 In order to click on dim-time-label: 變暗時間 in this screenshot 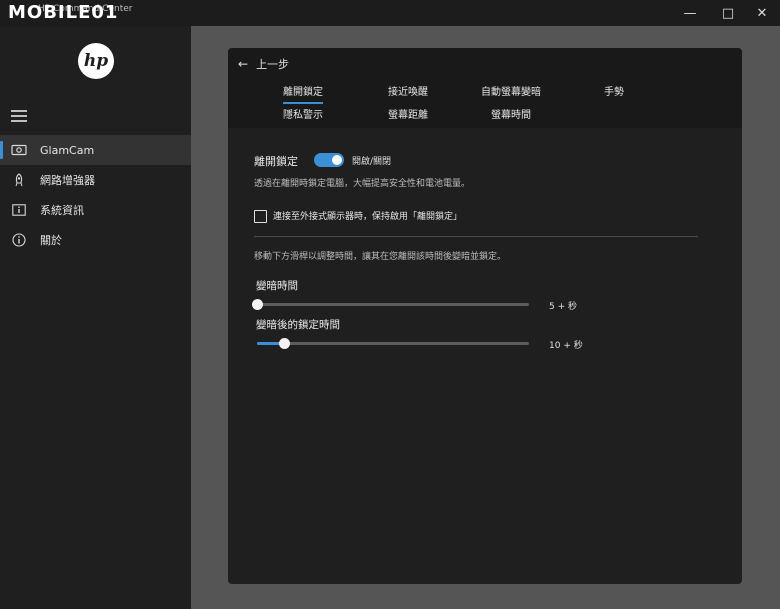, I will do `click(277, 286)`.